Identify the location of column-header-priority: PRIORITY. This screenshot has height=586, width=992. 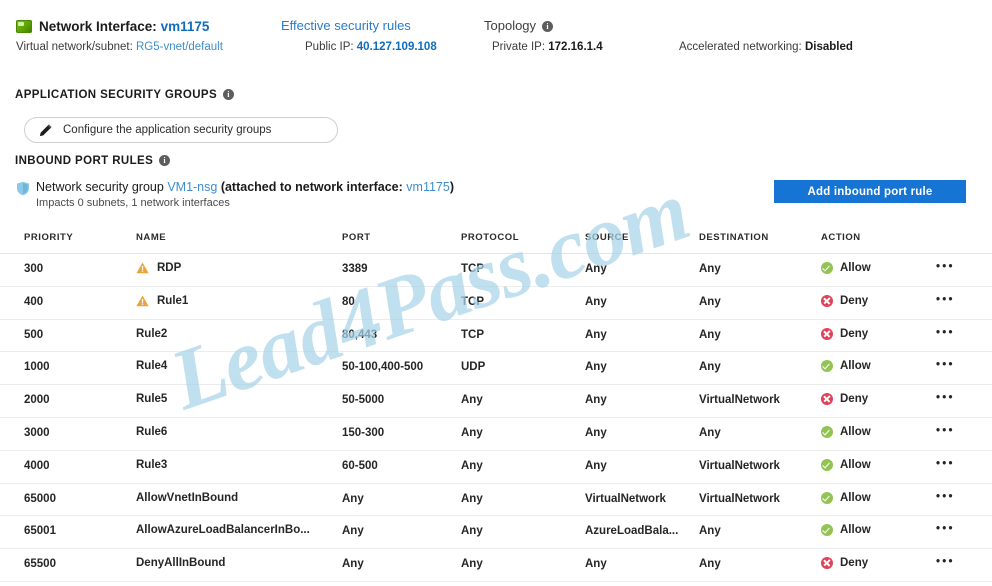
(48, 237).